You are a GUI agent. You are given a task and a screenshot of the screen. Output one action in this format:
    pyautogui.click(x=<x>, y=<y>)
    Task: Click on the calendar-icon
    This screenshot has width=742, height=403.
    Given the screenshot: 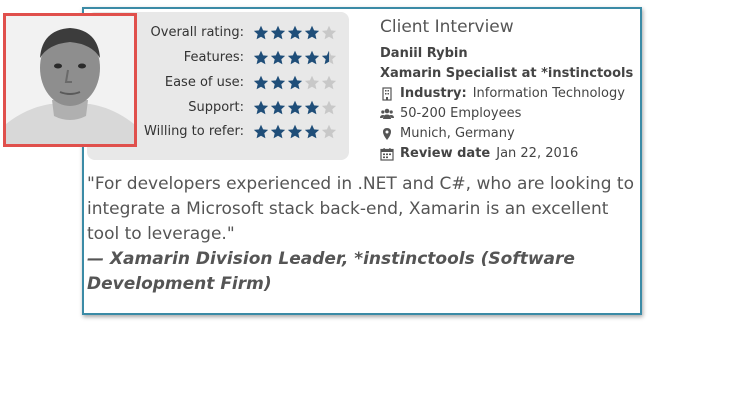 What is the action you would take?
    pyautogui.click(x=387, y=154)
    